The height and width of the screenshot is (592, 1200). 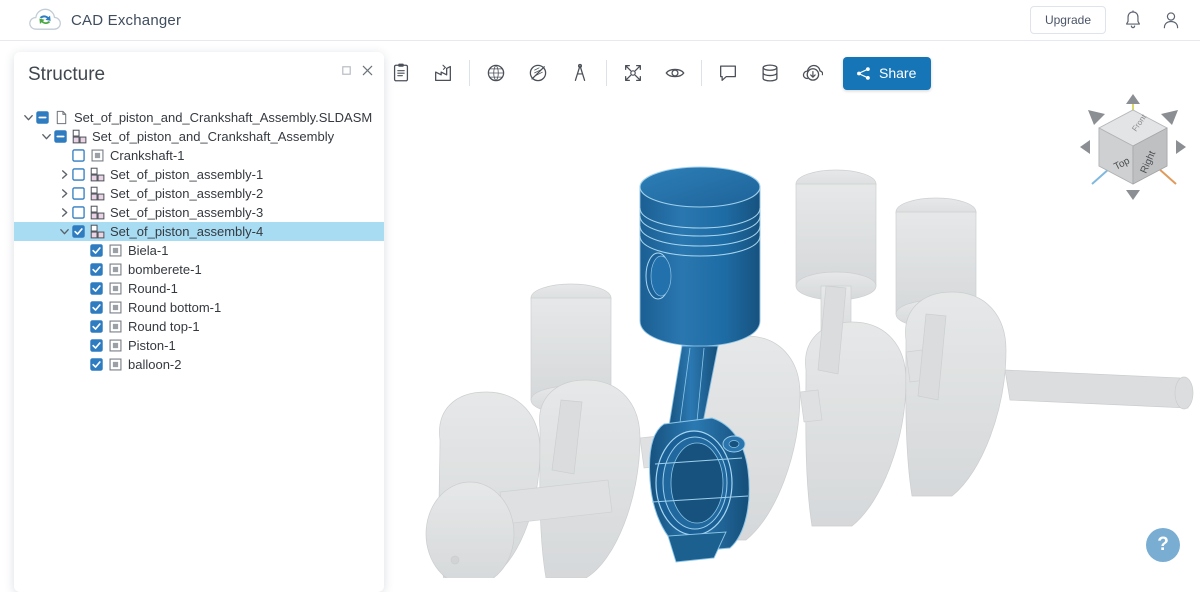 What do you see at coordinates (346, 70) in the screenshot?
I see `restore-icon` at bounding box center [346, 70].